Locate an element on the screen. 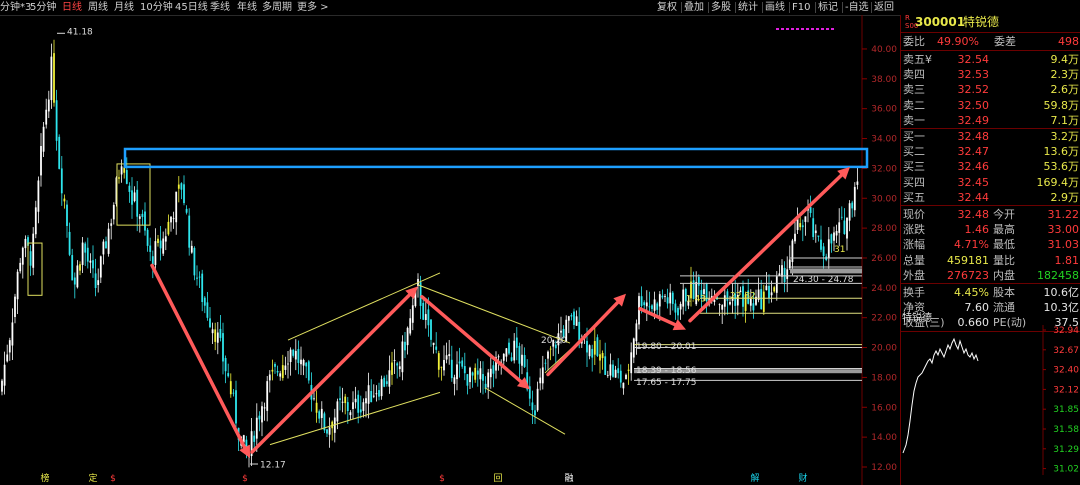 The image size is (1080, 485). period-more: 更多 > is located at coordinates (313, 7).